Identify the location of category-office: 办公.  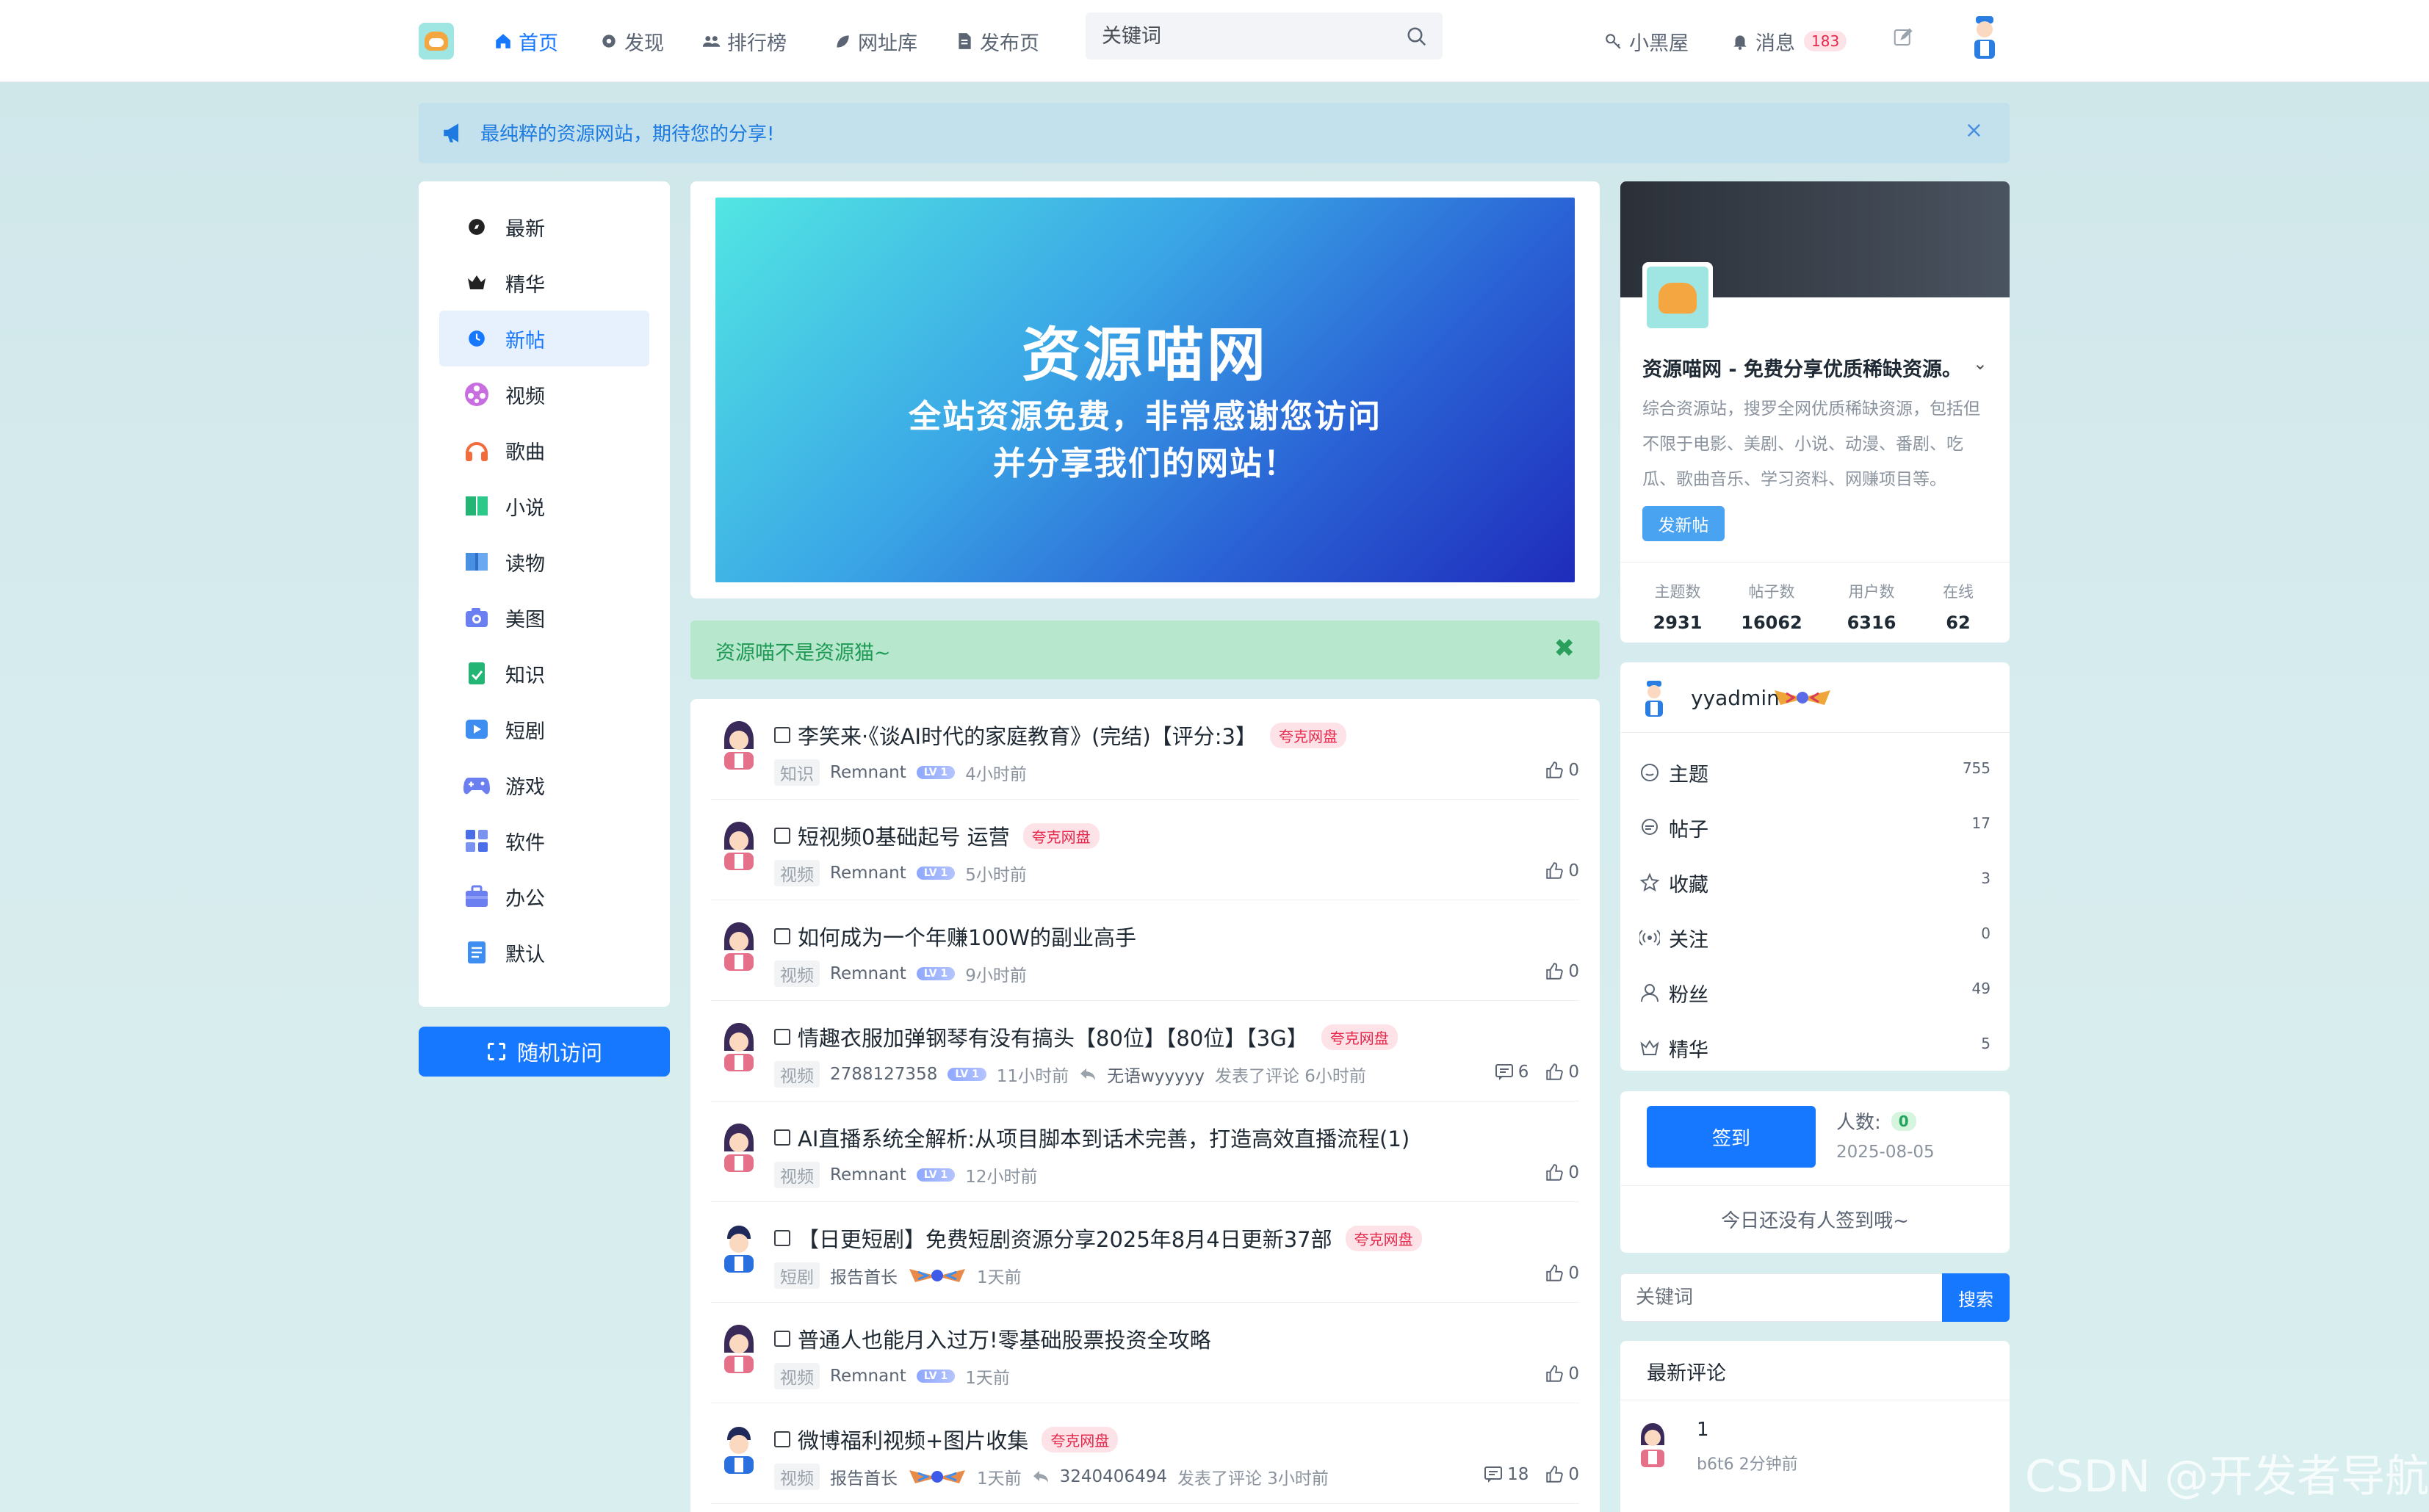
(544, 897).